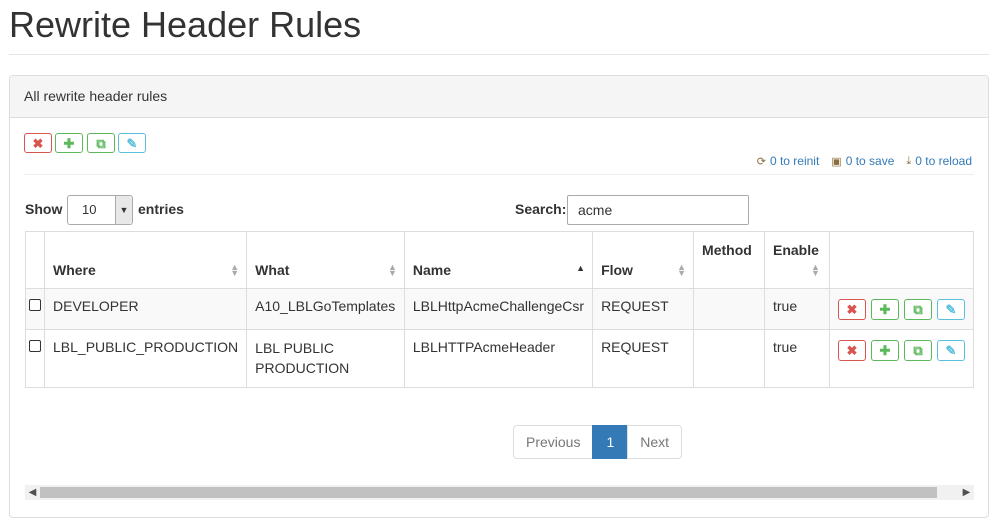  I want to click on scrollbar-thumb, so click(488, 492).